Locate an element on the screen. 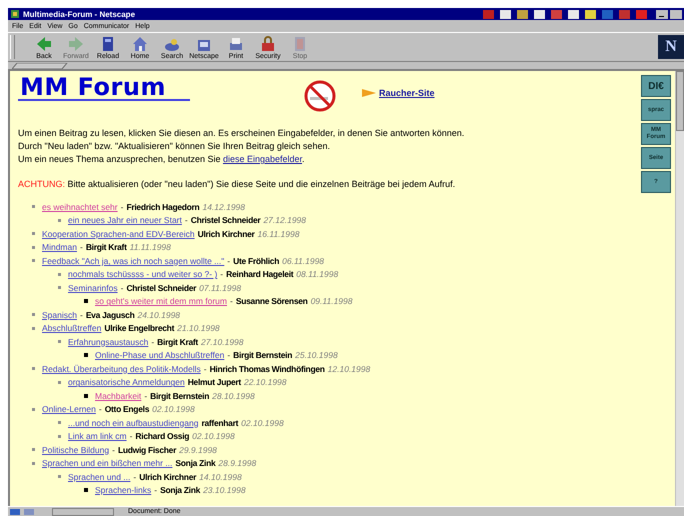 This screenshot has width=684, height=516. thread-link: Seminarinfos is located at coordinates (93, 287).